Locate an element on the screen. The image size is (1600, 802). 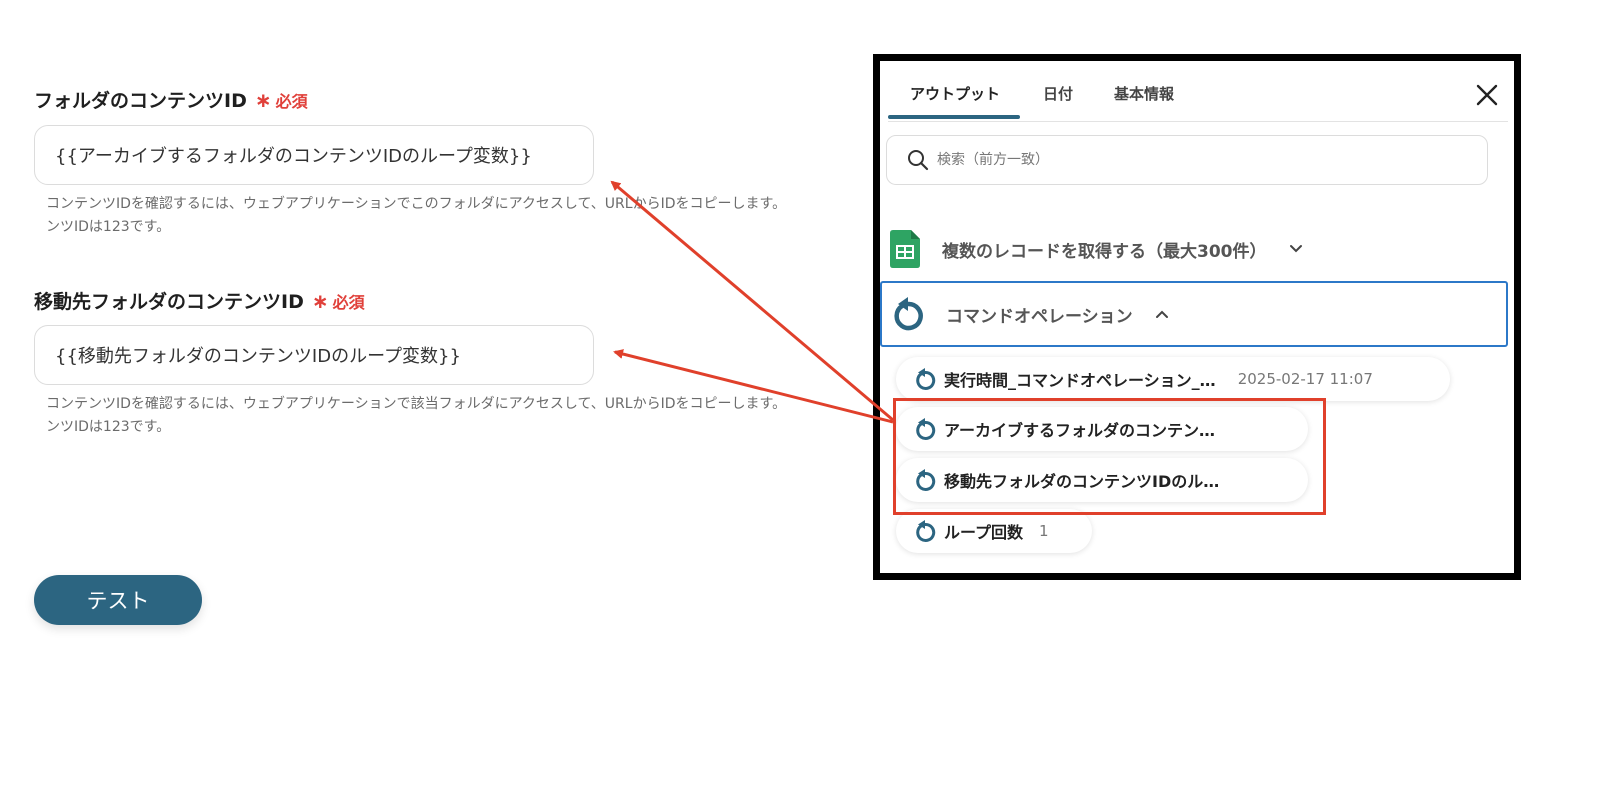
search-input is located at coordinates (1197, 160).